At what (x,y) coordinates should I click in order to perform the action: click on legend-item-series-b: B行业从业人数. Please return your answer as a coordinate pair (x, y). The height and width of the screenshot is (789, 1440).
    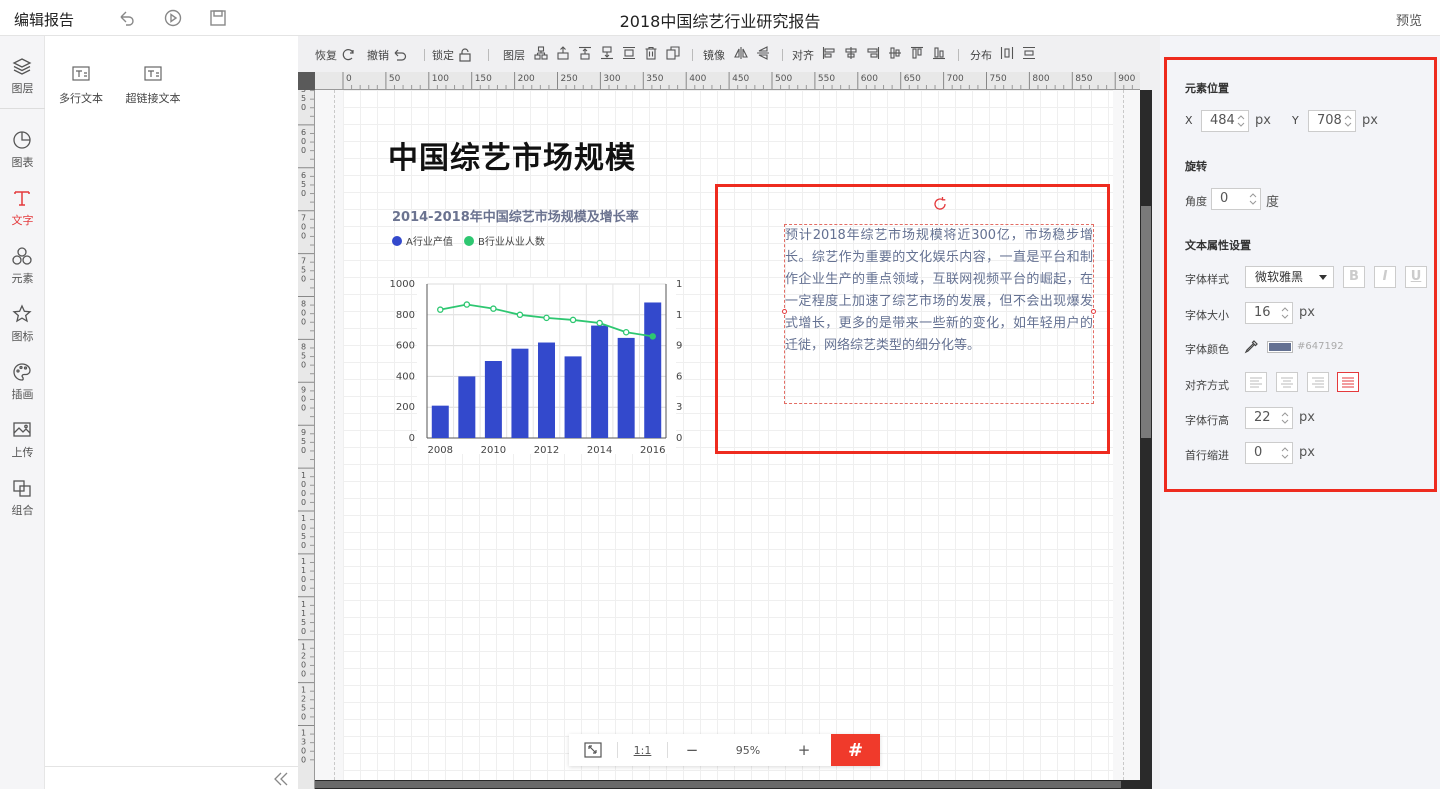
    Looking at the image, I should click on (504, 240).